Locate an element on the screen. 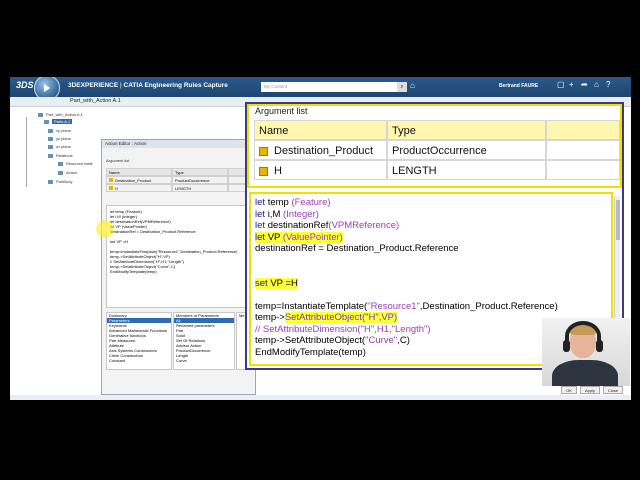  table-icon is located at coordinates (60, 163).